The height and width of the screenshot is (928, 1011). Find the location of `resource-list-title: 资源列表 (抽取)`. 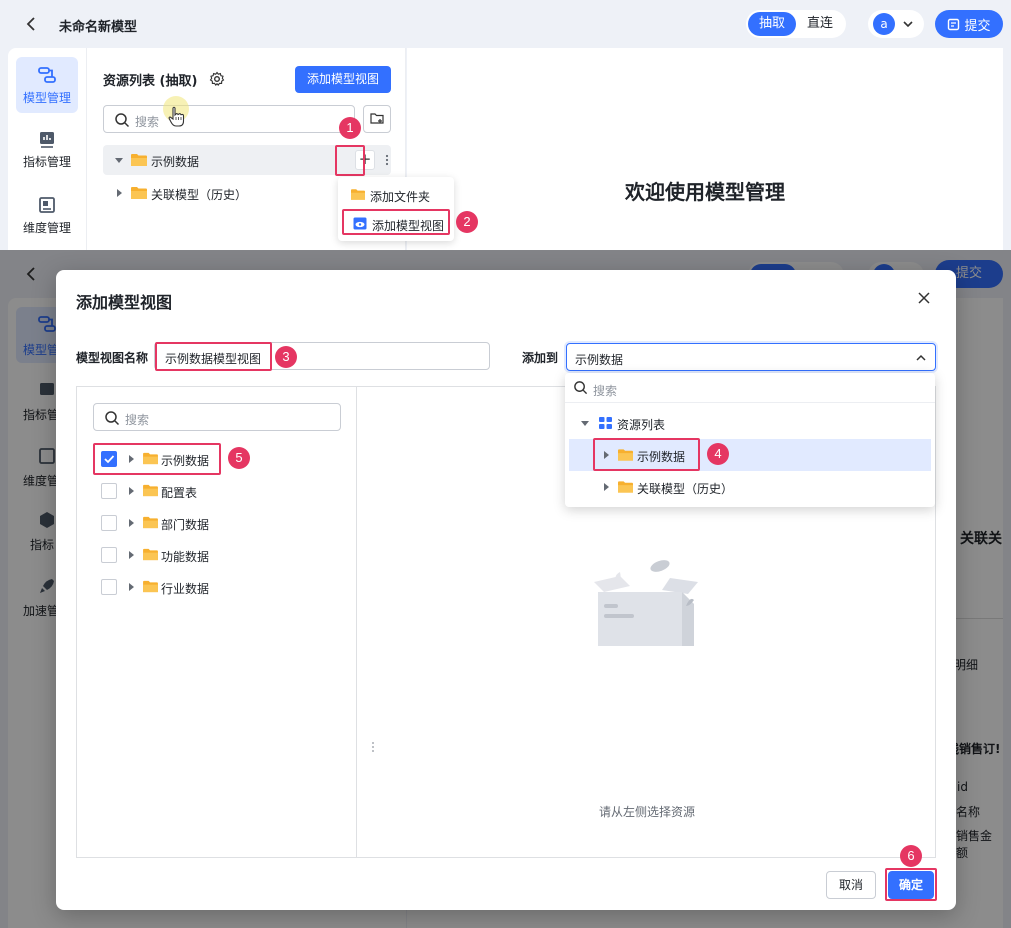

resource-list-title: 资源列表 (抽取) is located at coordinates (150, 81).